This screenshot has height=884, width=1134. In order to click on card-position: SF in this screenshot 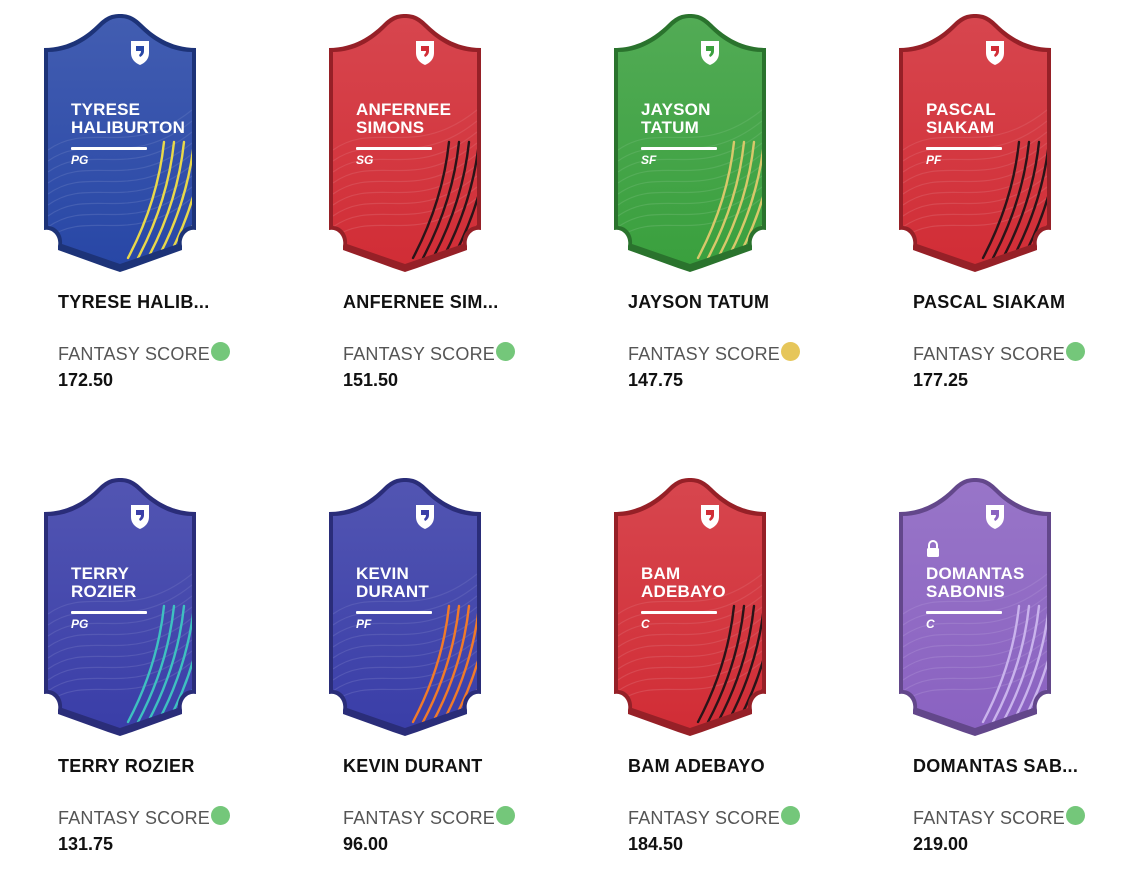, I will do `click(649, 160)`.